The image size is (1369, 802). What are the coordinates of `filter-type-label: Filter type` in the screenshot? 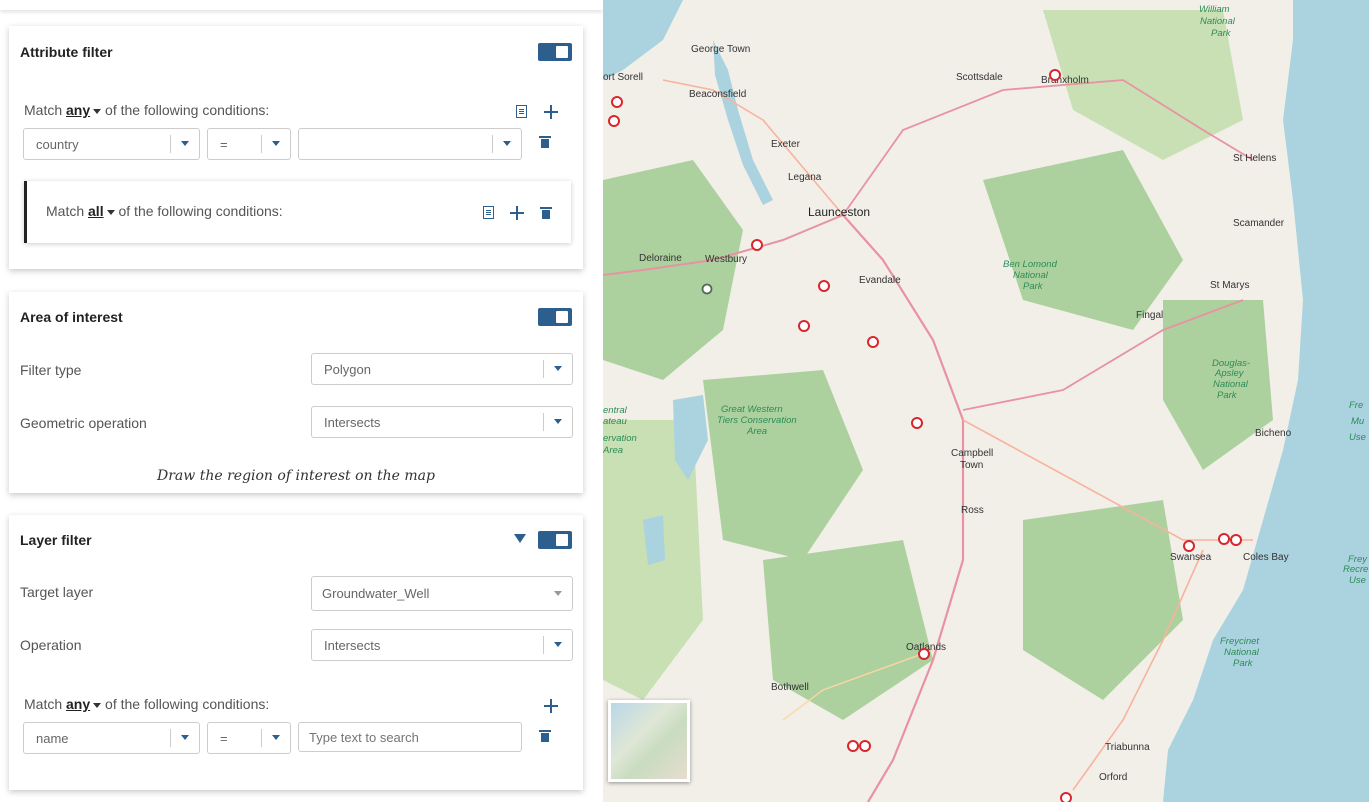 It's located at (51, 370).